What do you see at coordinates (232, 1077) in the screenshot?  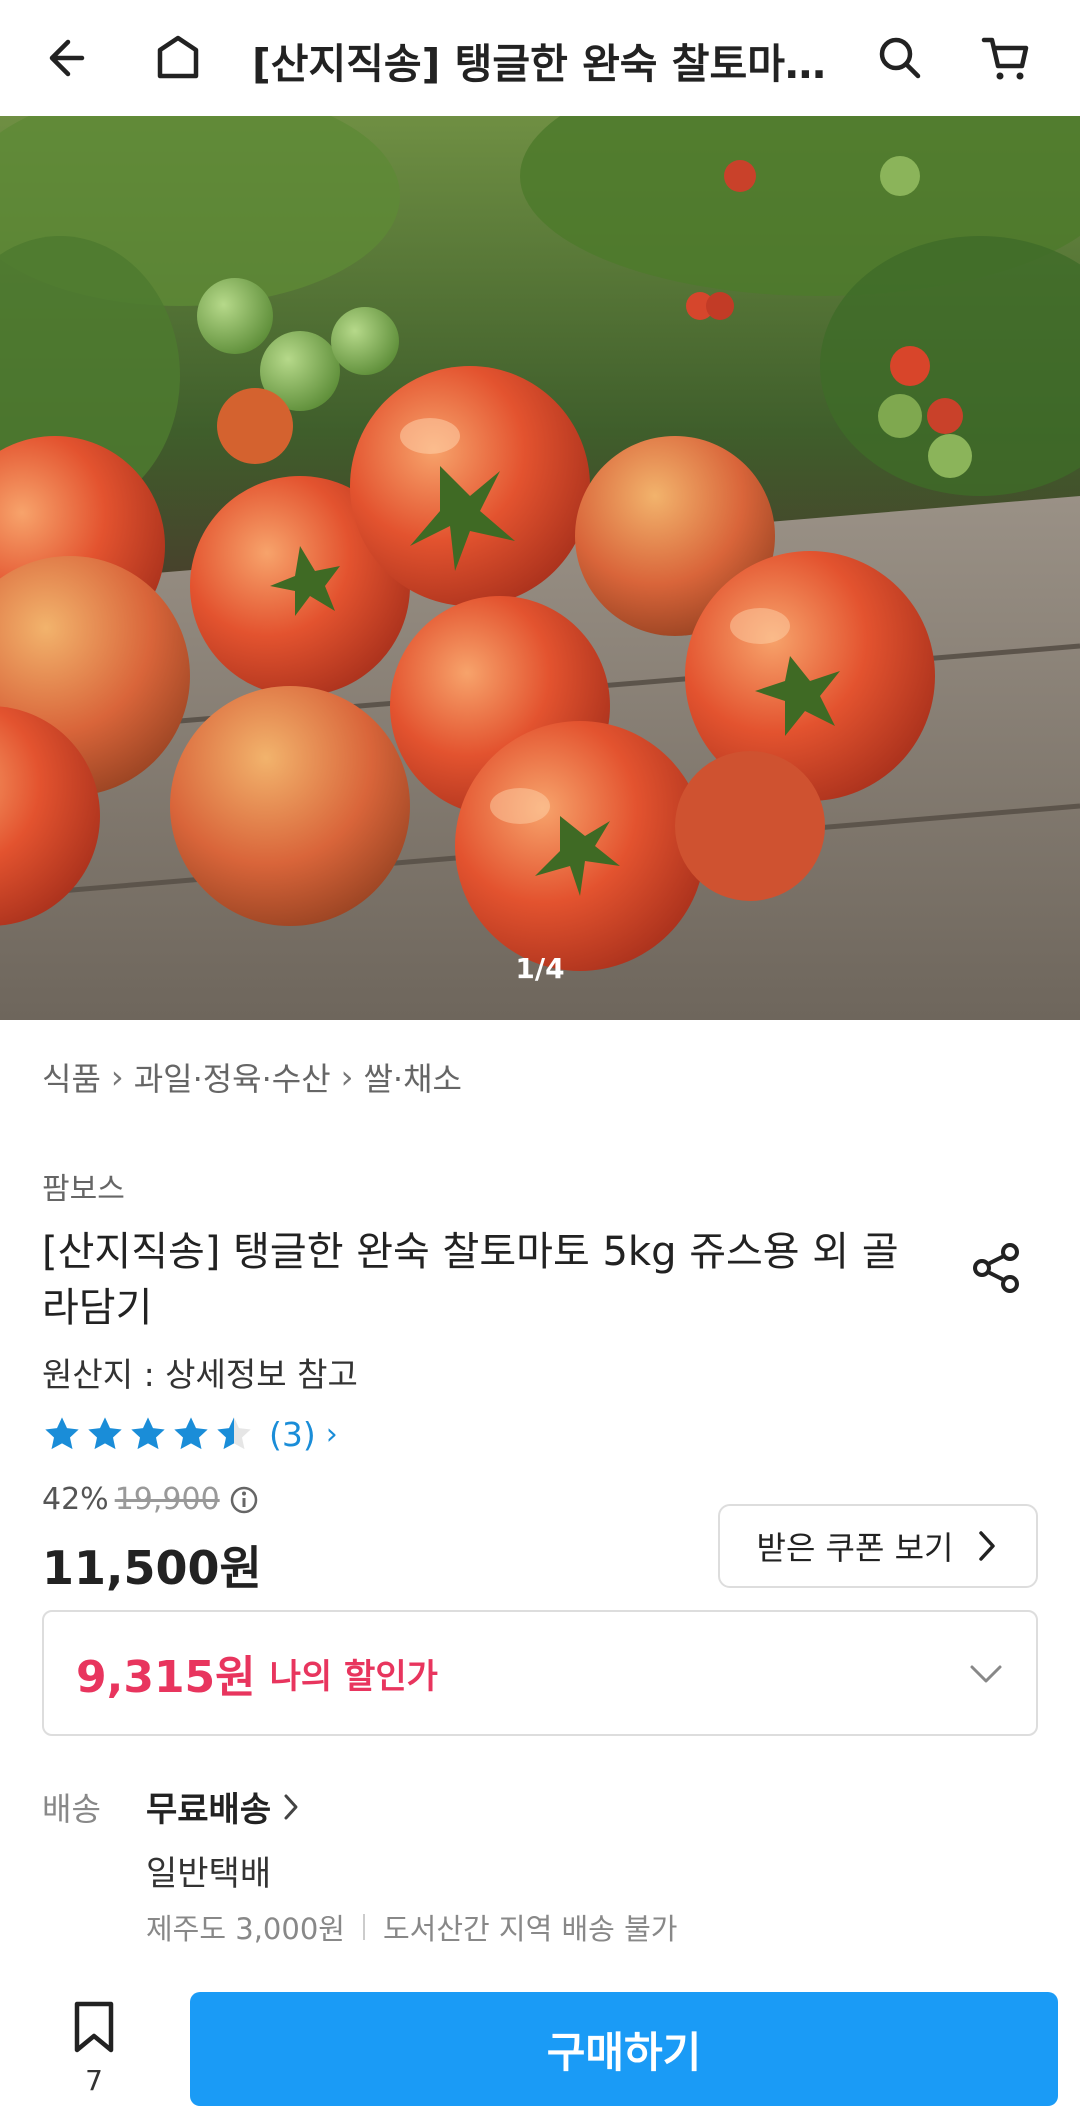 I see `breadcrumb-item-fruit-meat-seafood: 과일·정육·수산` at bounding box center [232, 1077].